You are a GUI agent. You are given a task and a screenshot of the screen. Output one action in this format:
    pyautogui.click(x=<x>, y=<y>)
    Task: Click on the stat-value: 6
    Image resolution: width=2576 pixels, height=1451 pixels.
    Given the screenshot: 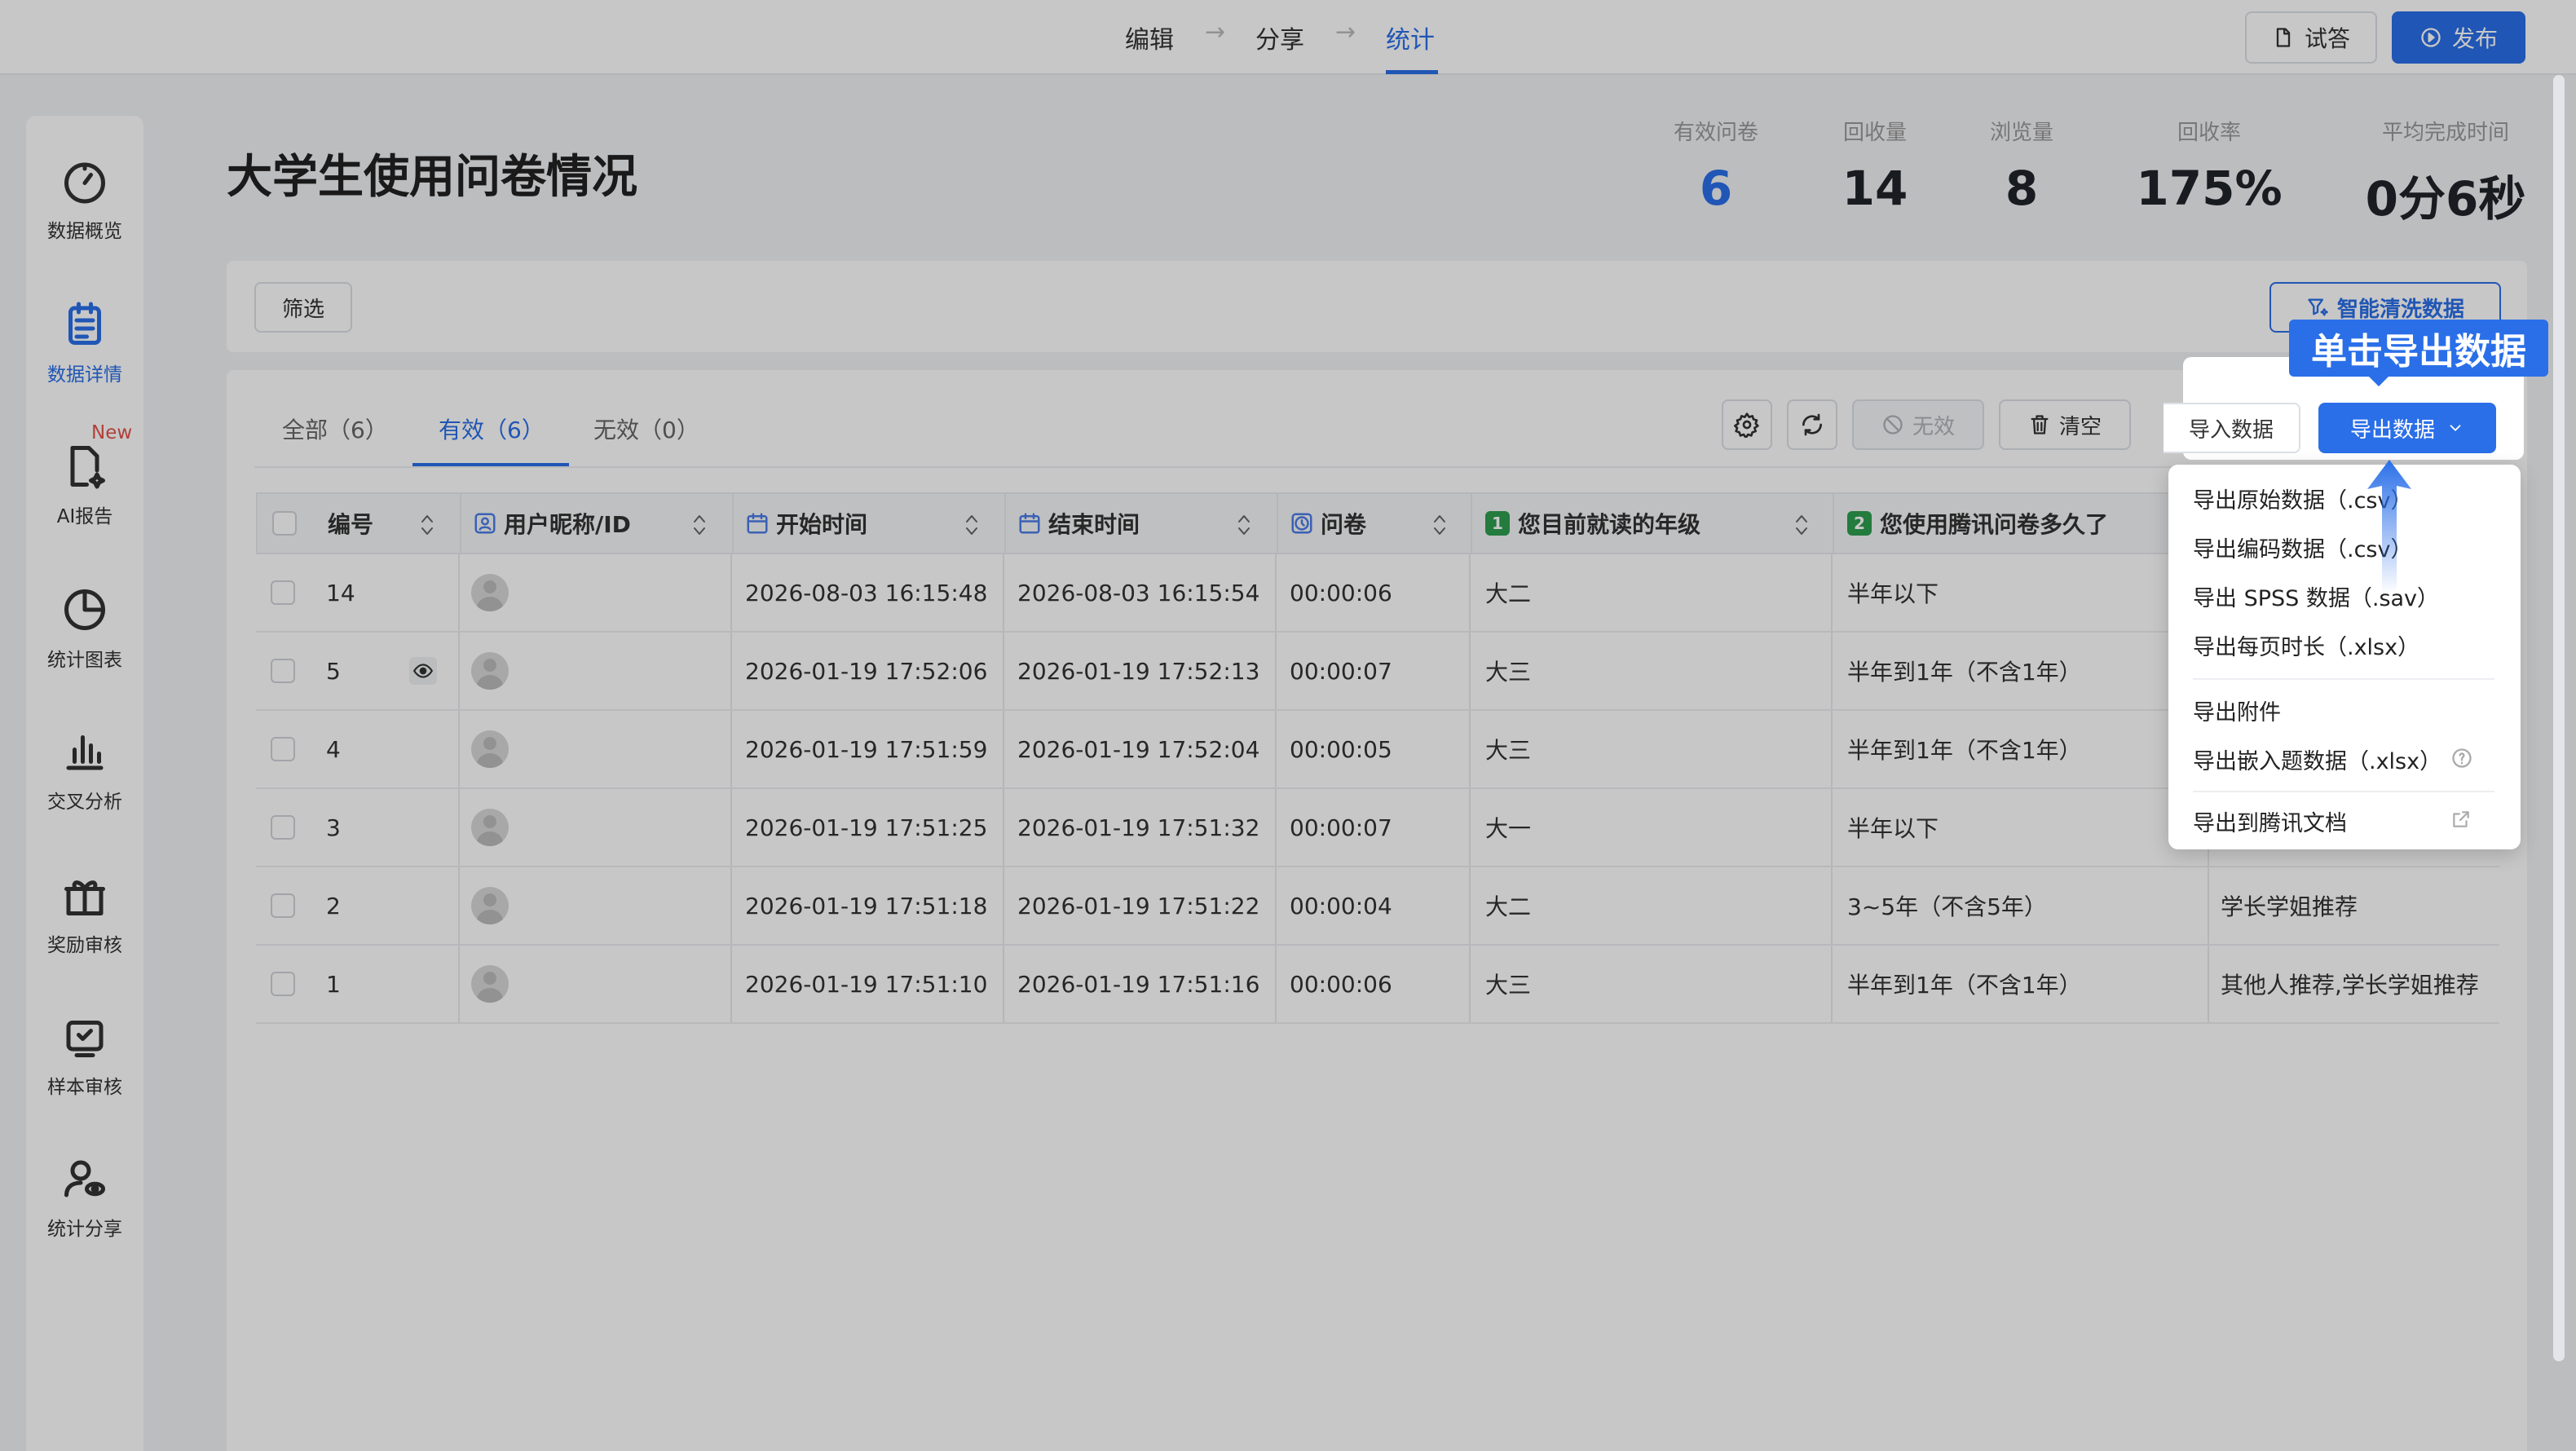 What is the action you would take?
    pyautogui.click(x=1716, y=188)
    